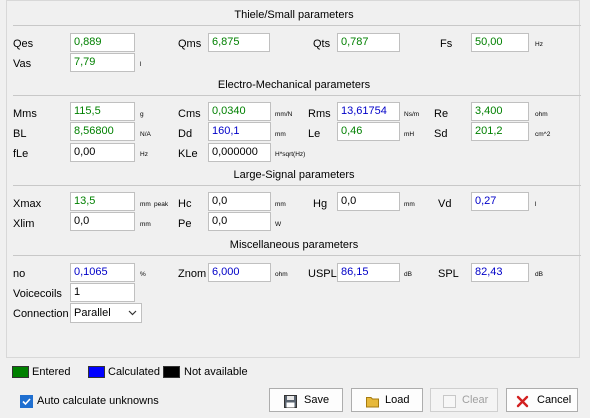 The width and height of the screenshot is (590, 418). I want to click on re-label: Re, so click(441, 114).